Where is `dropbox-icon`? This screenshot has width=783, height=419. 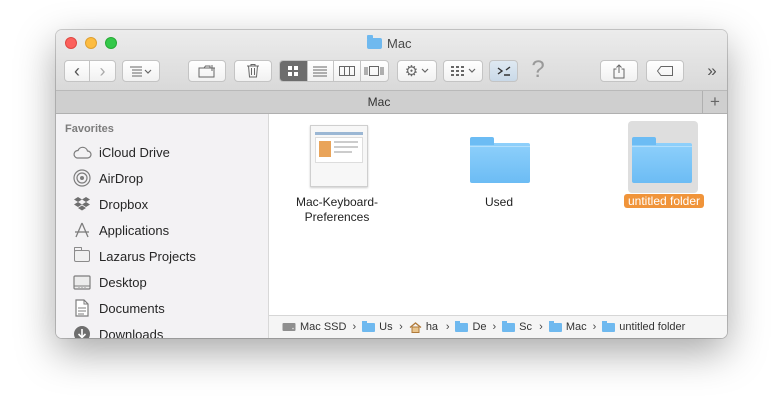 dropbox-icon is located at coordinates (82, 204).